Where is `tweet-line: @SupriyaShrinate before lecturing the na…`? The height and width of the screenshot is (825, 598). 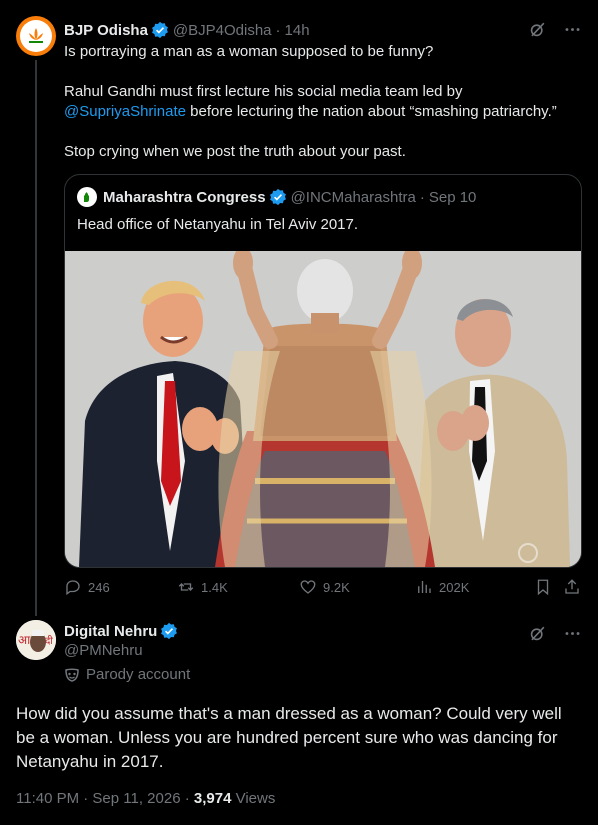 tweet-line: @SupriyaShrinate before lecturing the na… is located at coordinates (323, 112).